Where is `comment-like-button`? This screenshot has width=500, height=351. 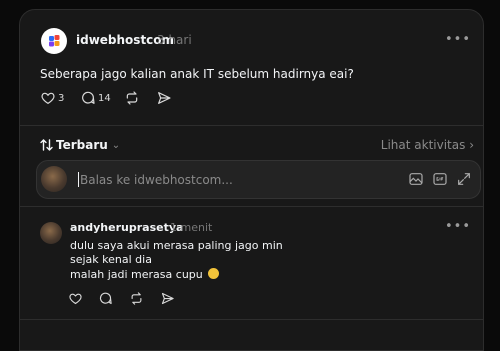
comment-like-button is located at coordinates (75, 298).